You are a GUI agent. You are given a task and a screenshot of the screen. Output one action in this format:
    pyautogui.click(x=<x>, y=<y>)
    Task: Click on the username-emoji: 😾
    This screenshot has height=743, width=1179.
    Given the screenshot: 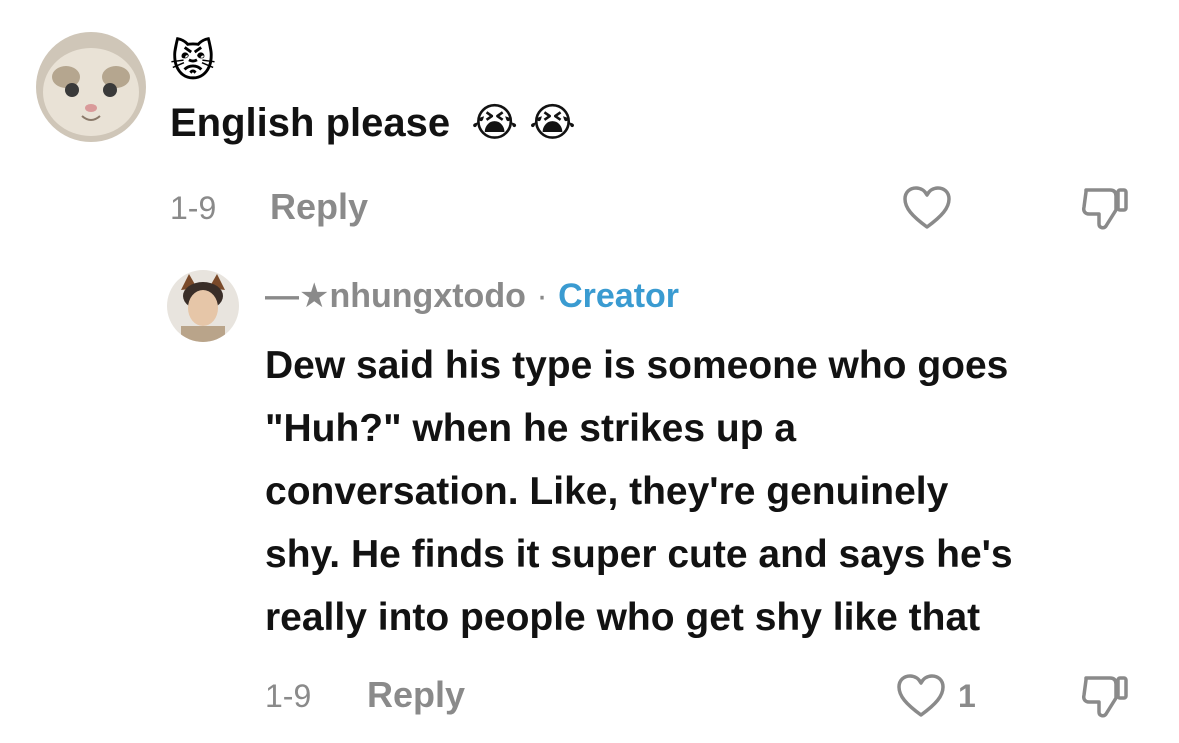 What is the action you would take?
    pyautogui.click(x=193, y=62)
    